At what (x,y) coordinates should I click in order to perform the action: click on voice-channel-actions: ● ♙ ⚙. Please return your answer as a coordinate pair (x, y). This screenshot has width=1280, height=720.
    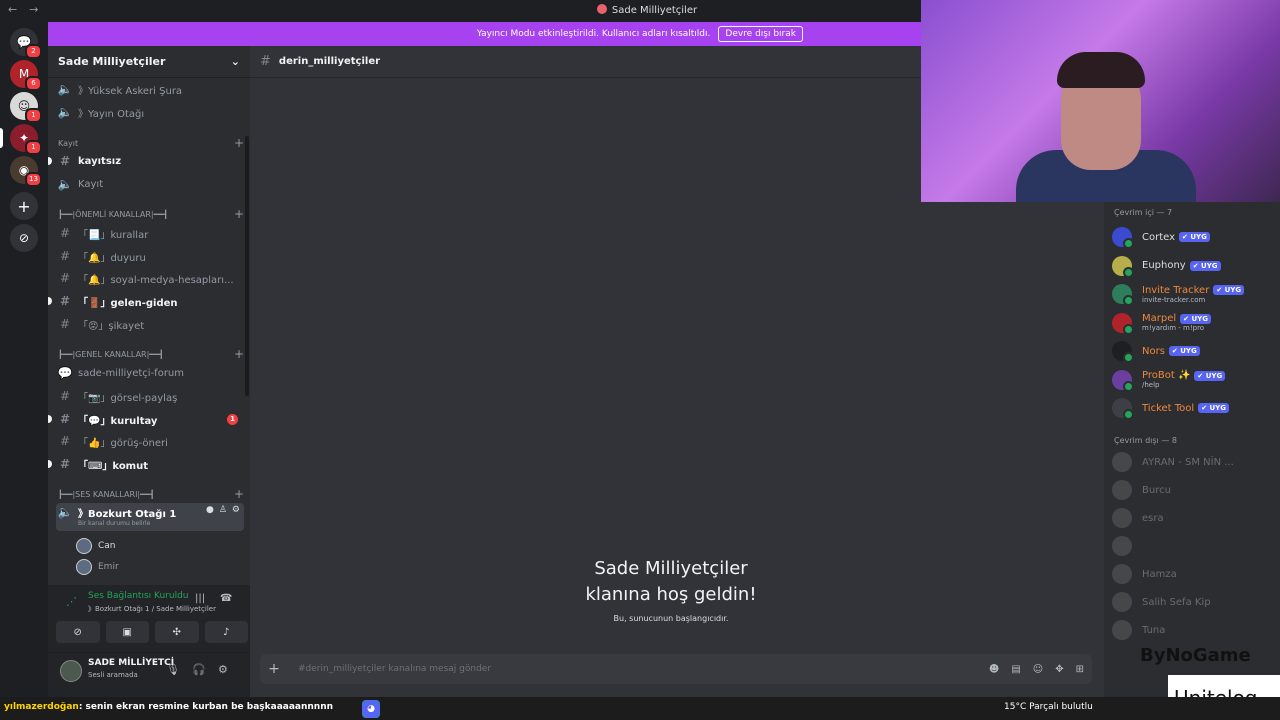
    Looking at the image, I should click on (223, 510).